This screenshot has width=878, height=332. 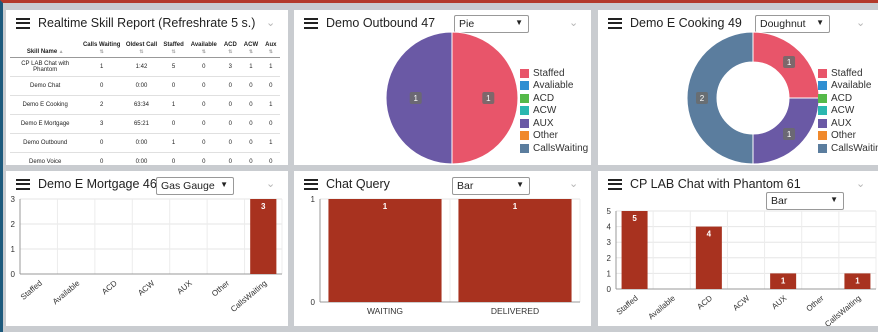 I want to click on table-cell: Demo Voice, so click(x=45, y=158).